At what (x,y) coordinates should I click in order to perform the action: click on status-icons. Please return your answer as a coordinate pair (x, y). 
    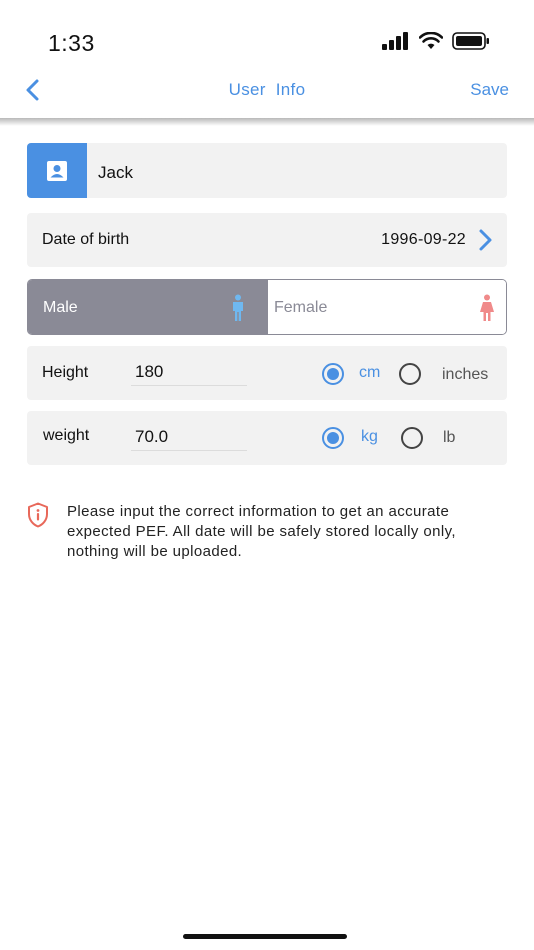
    Looking at the image, I should click on (436, 41).